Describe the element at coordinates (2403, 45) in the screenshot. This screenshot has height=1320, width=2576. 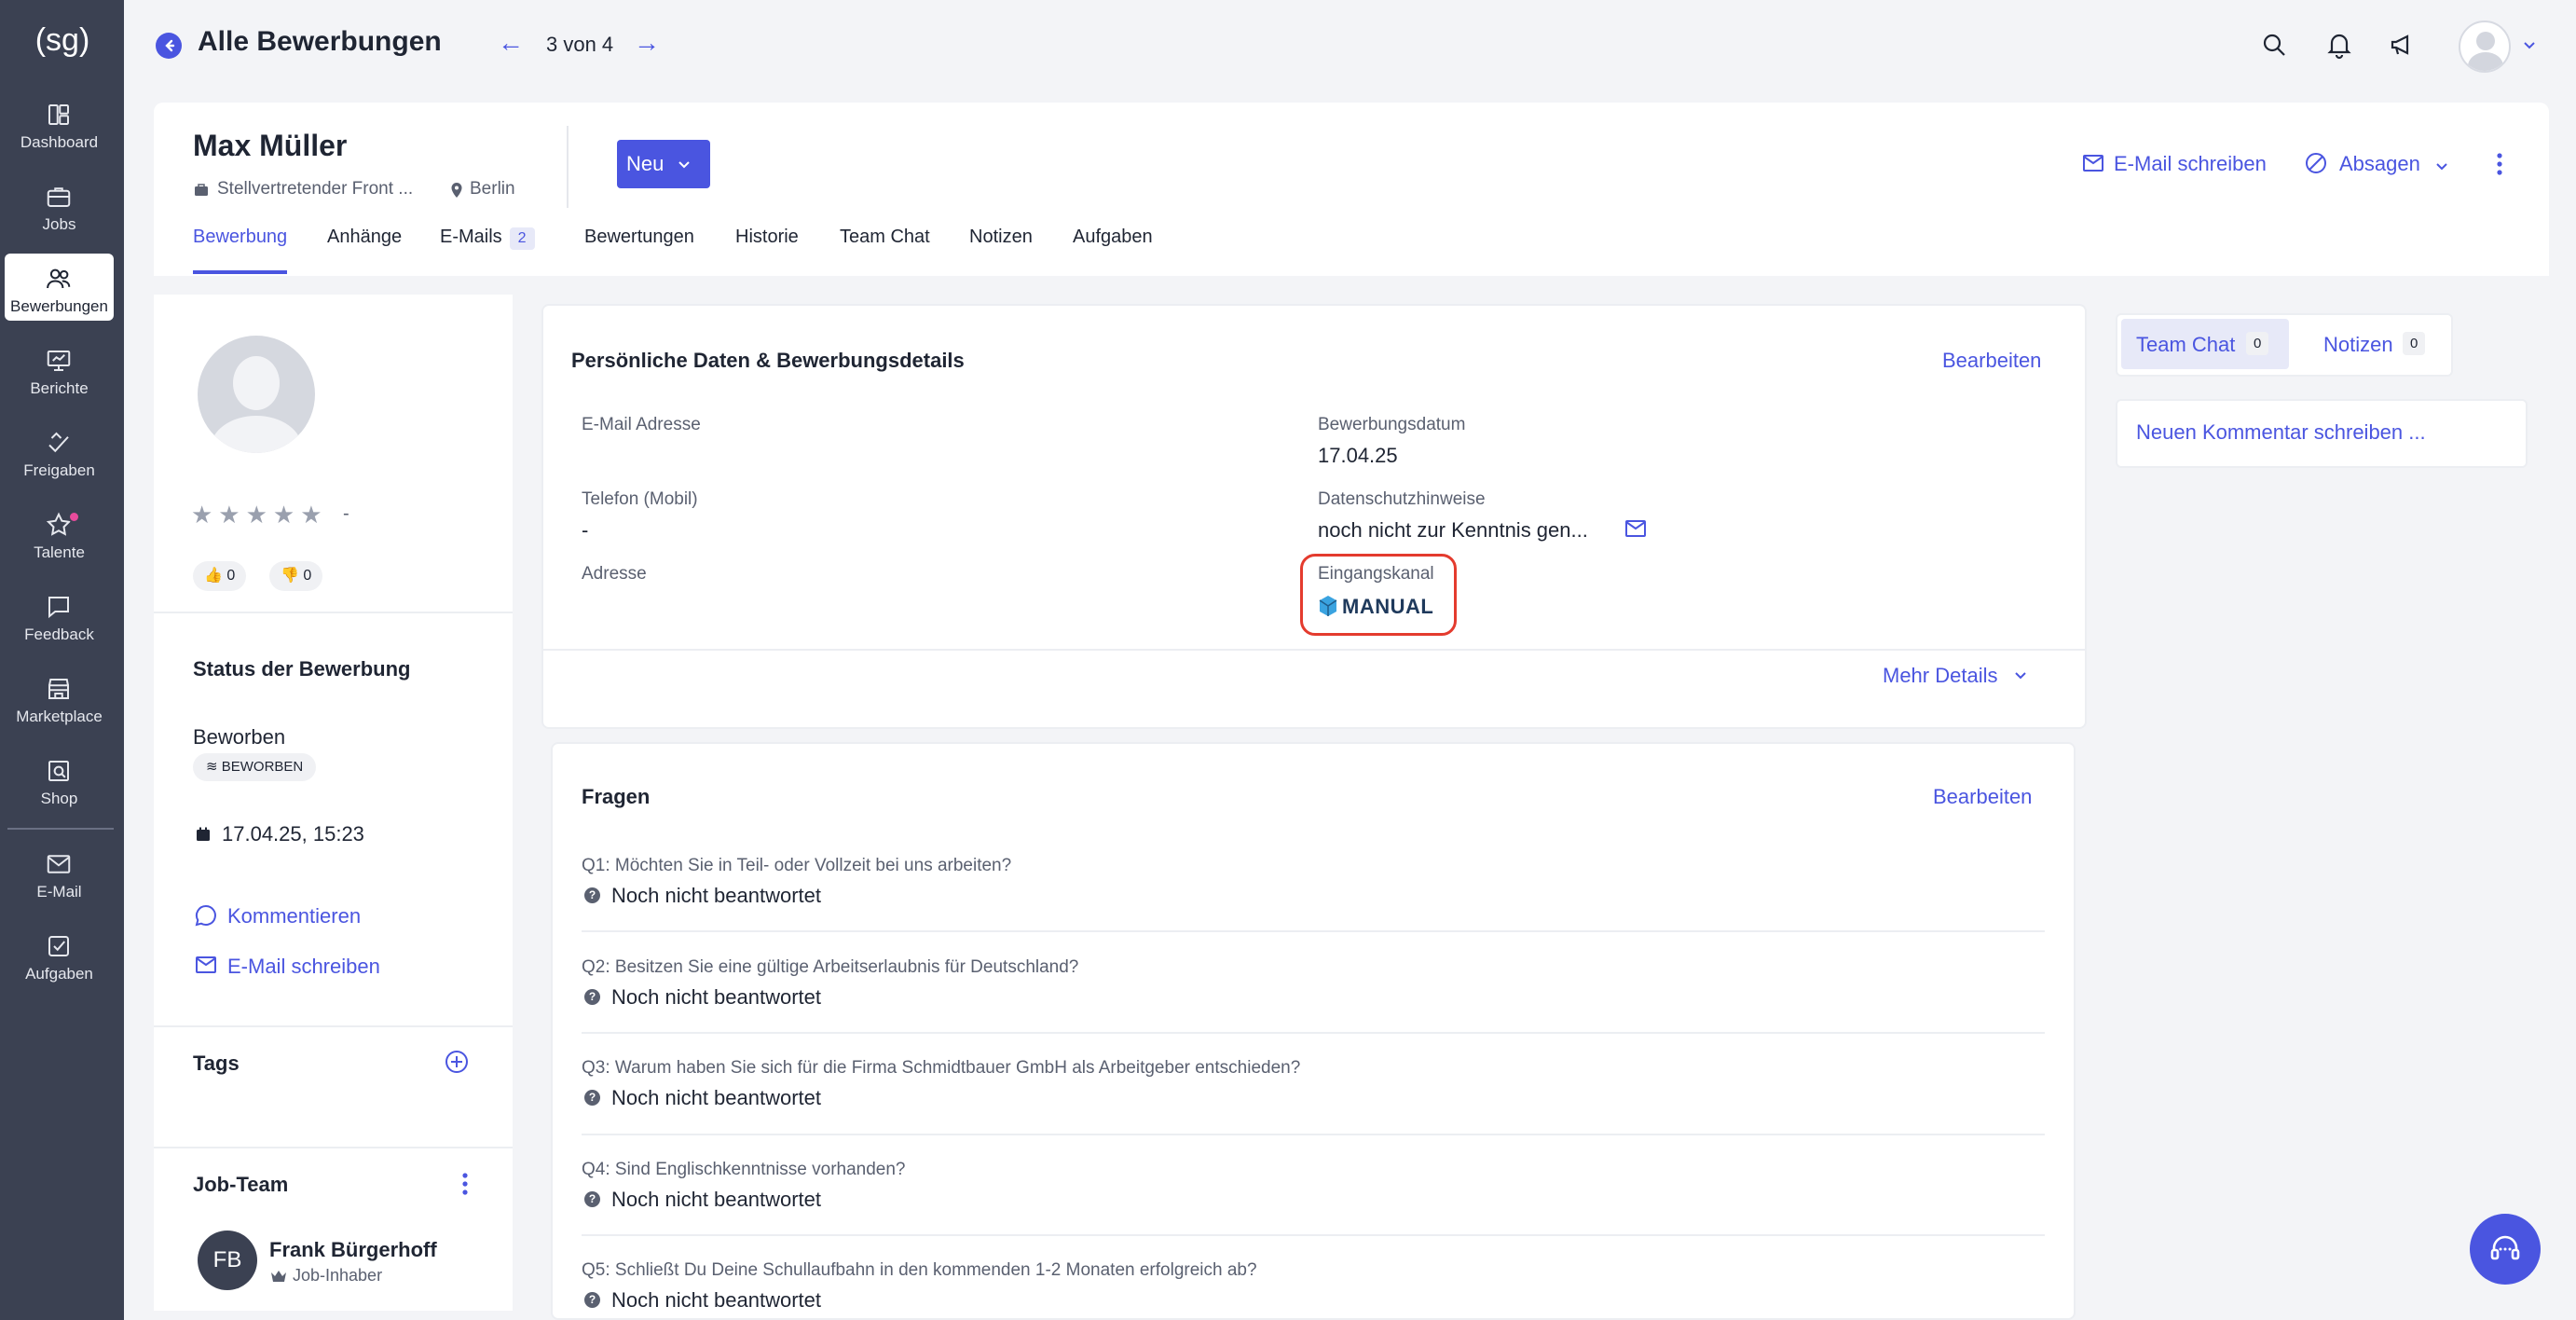
I see `megaphone-icon` at that location.